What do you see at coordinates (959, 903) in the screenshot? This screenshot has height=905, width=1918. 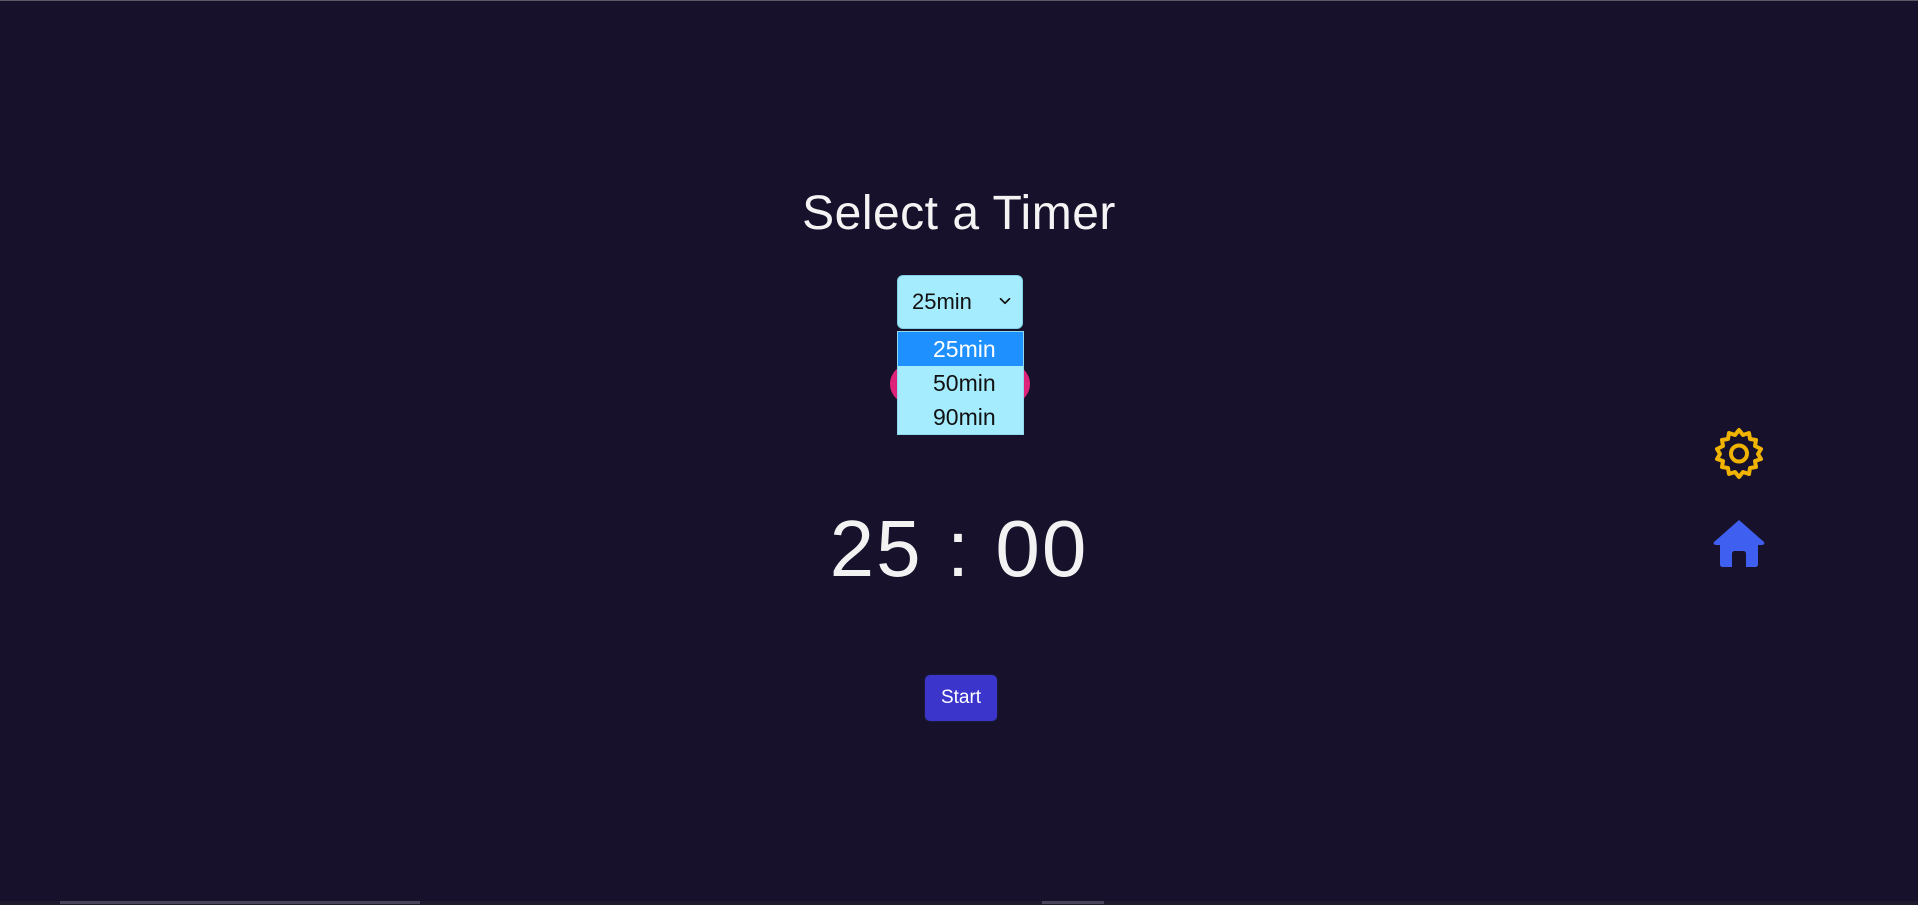 I see `taskbar-strip` at bounding box center [959, 903].